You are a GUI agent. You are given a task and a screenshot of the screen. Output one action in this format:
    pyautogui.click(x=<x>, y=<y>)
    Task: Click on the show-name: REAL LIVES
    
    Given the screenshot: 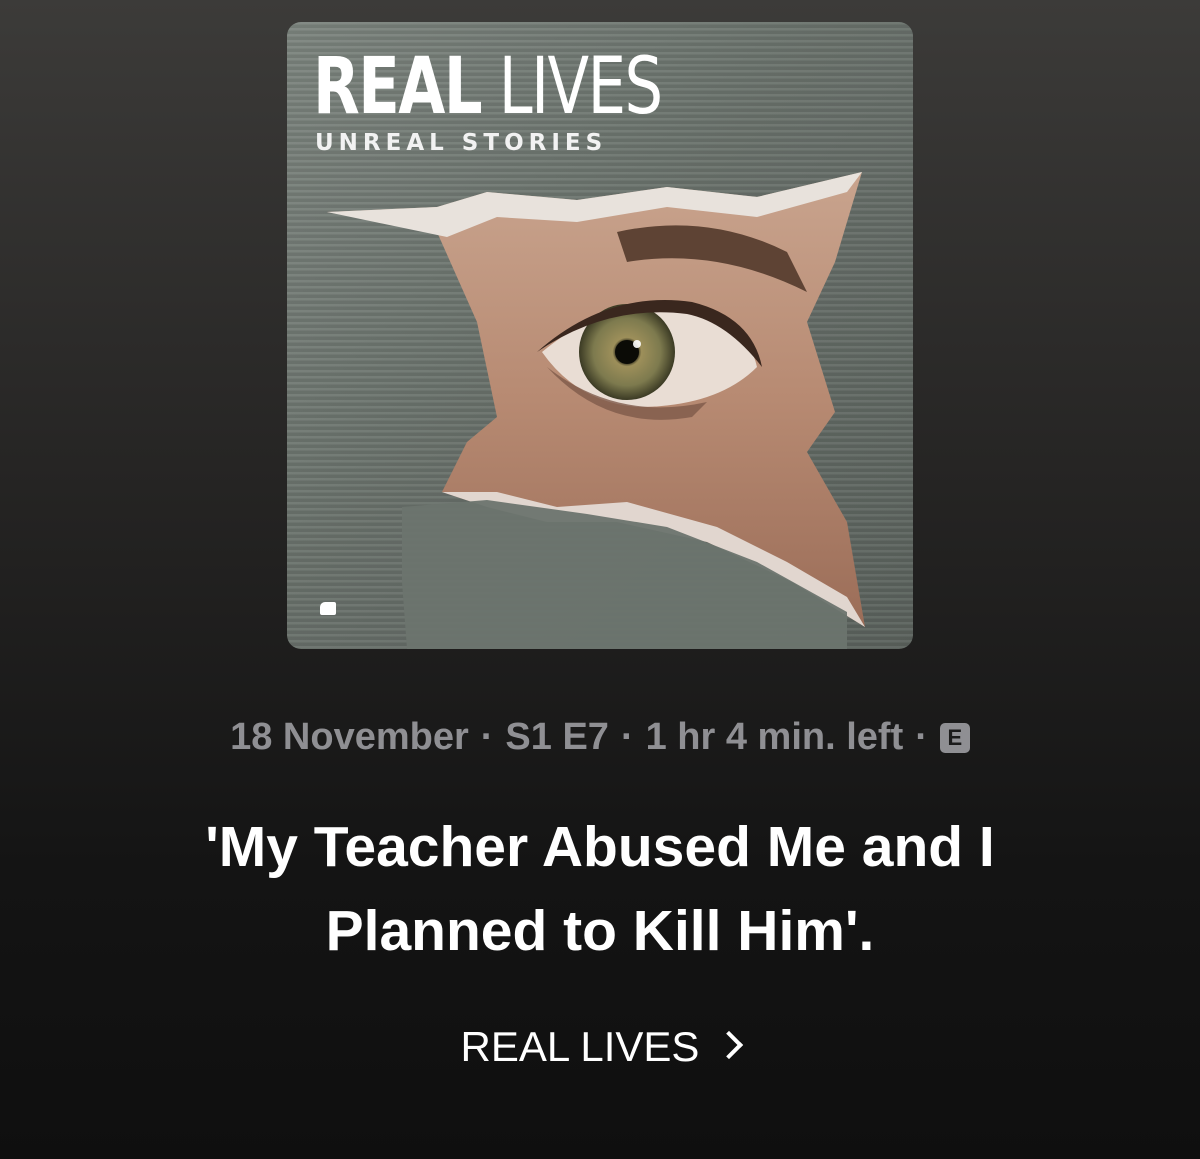 What is the action you would take?
    pyautogui.click(x=580, y=1046)
    